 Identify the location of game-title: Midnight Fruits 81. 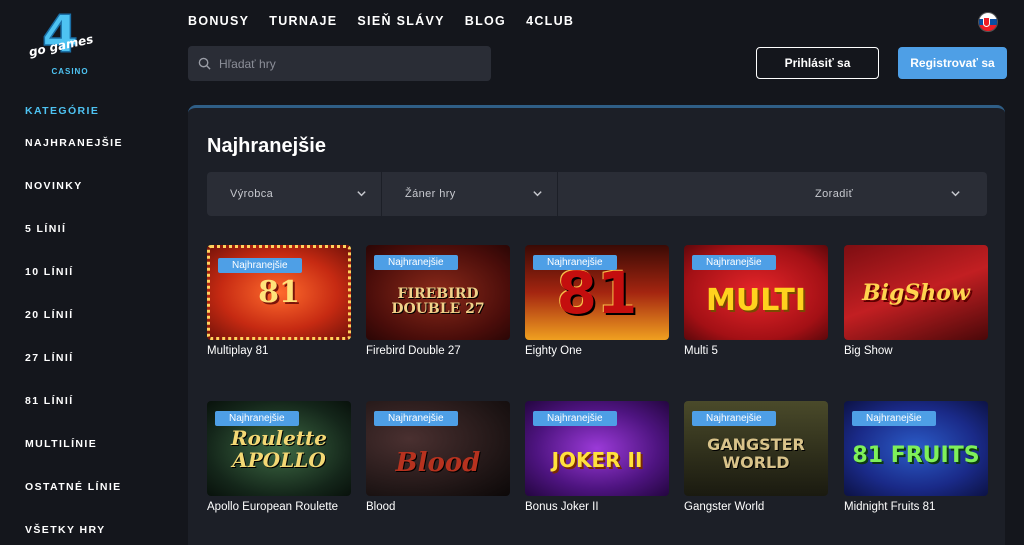
(916, 507).